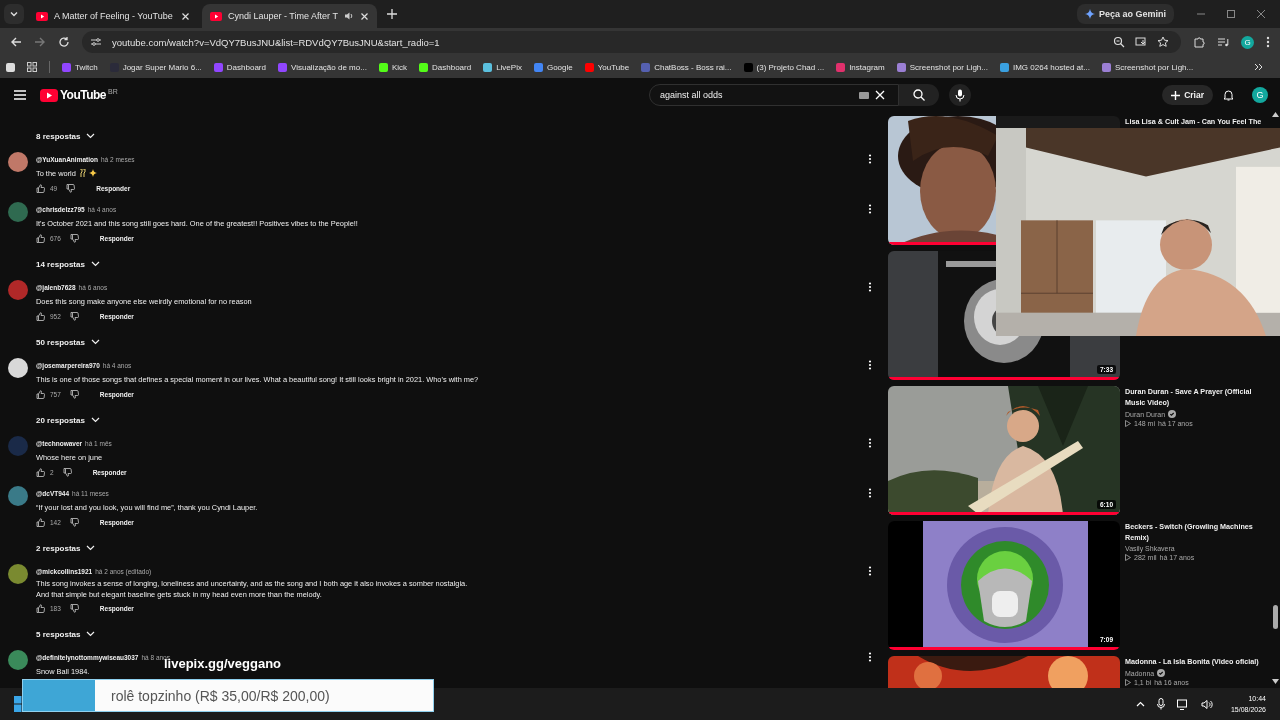 The width and height of the screenshot is (1280, 720). What do you see at coordinates (392, 67) in the screenshot?
I see `bookmark: Kick` at bounding box center [392, 67].